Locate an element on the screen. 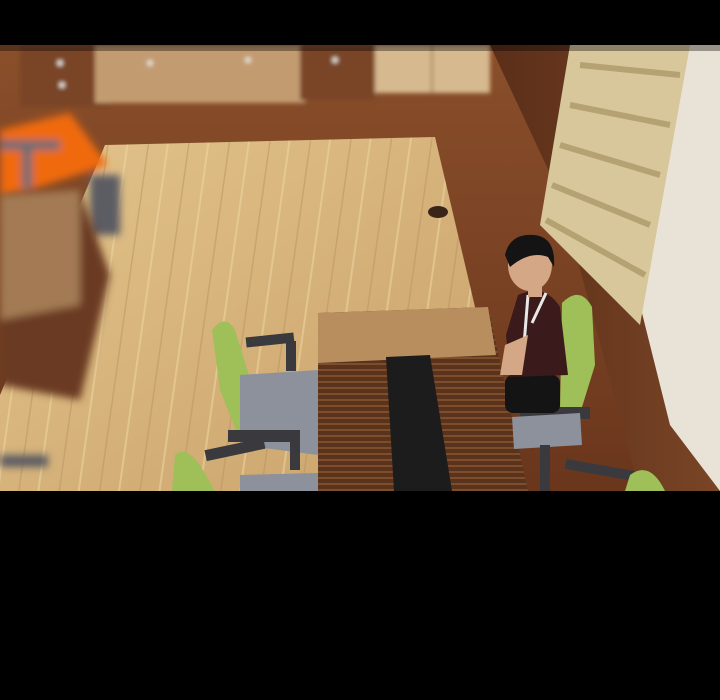  floor-stain is located at coordinates (438, 212).